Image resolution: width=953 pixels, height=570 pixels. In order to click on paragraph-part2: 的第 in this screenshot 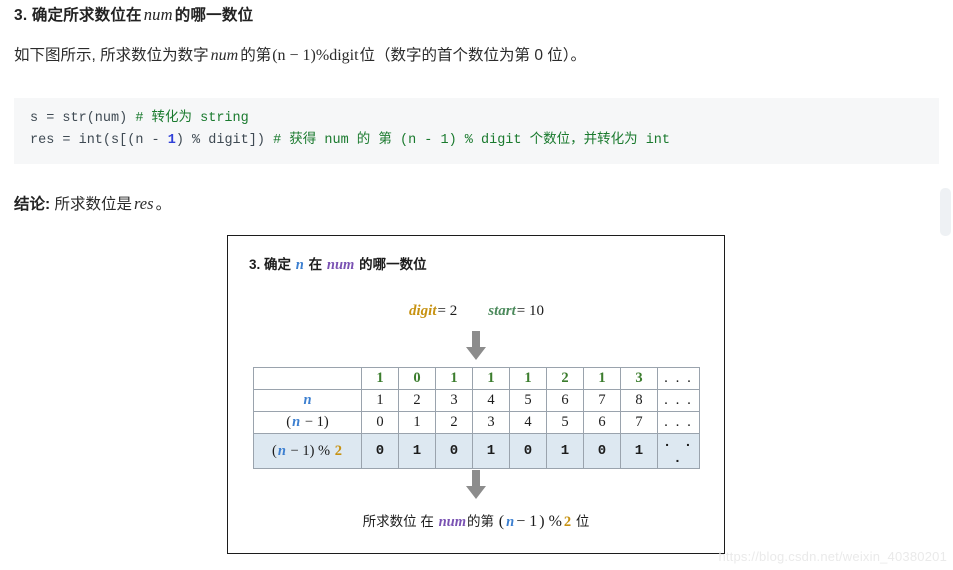, I will do `click(256, 55)`.